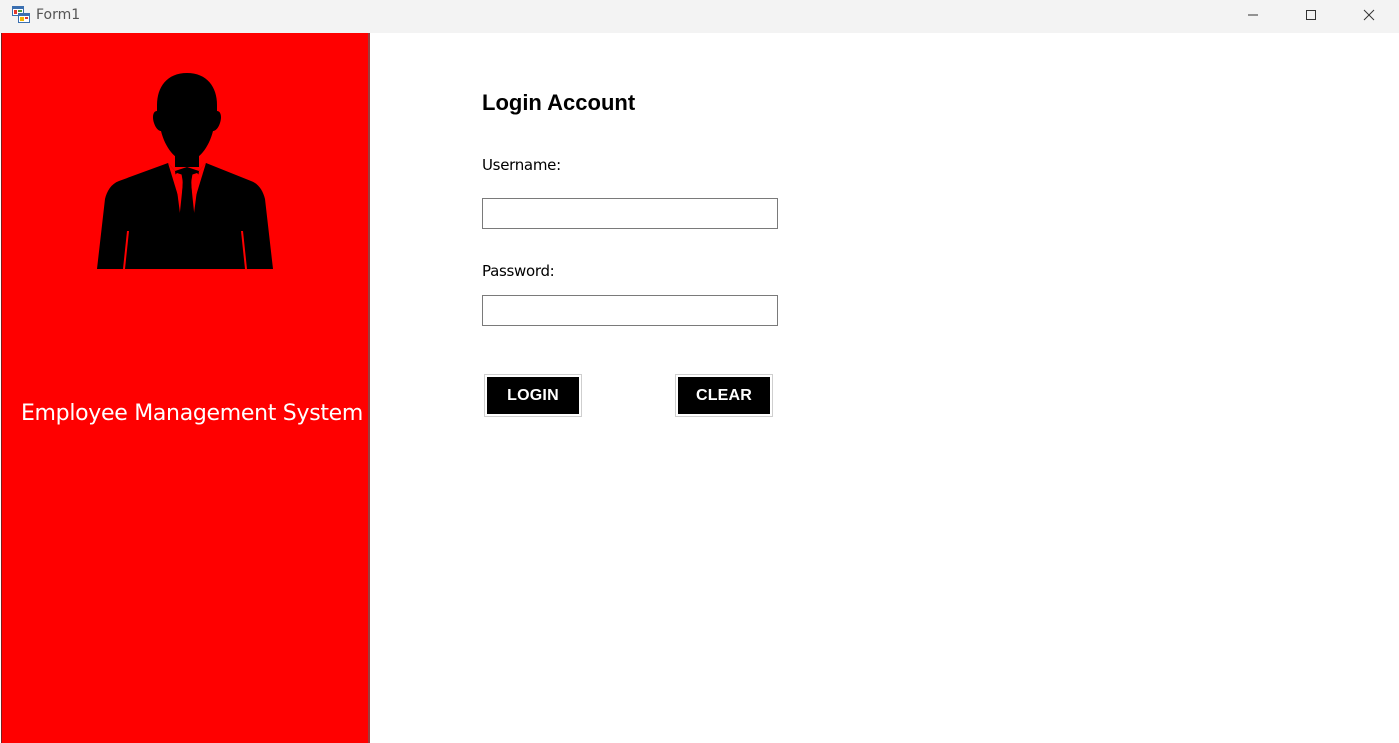 This screenshot has width=1399, height=743. I want to click on minimize-icon, so click(1253, 15).